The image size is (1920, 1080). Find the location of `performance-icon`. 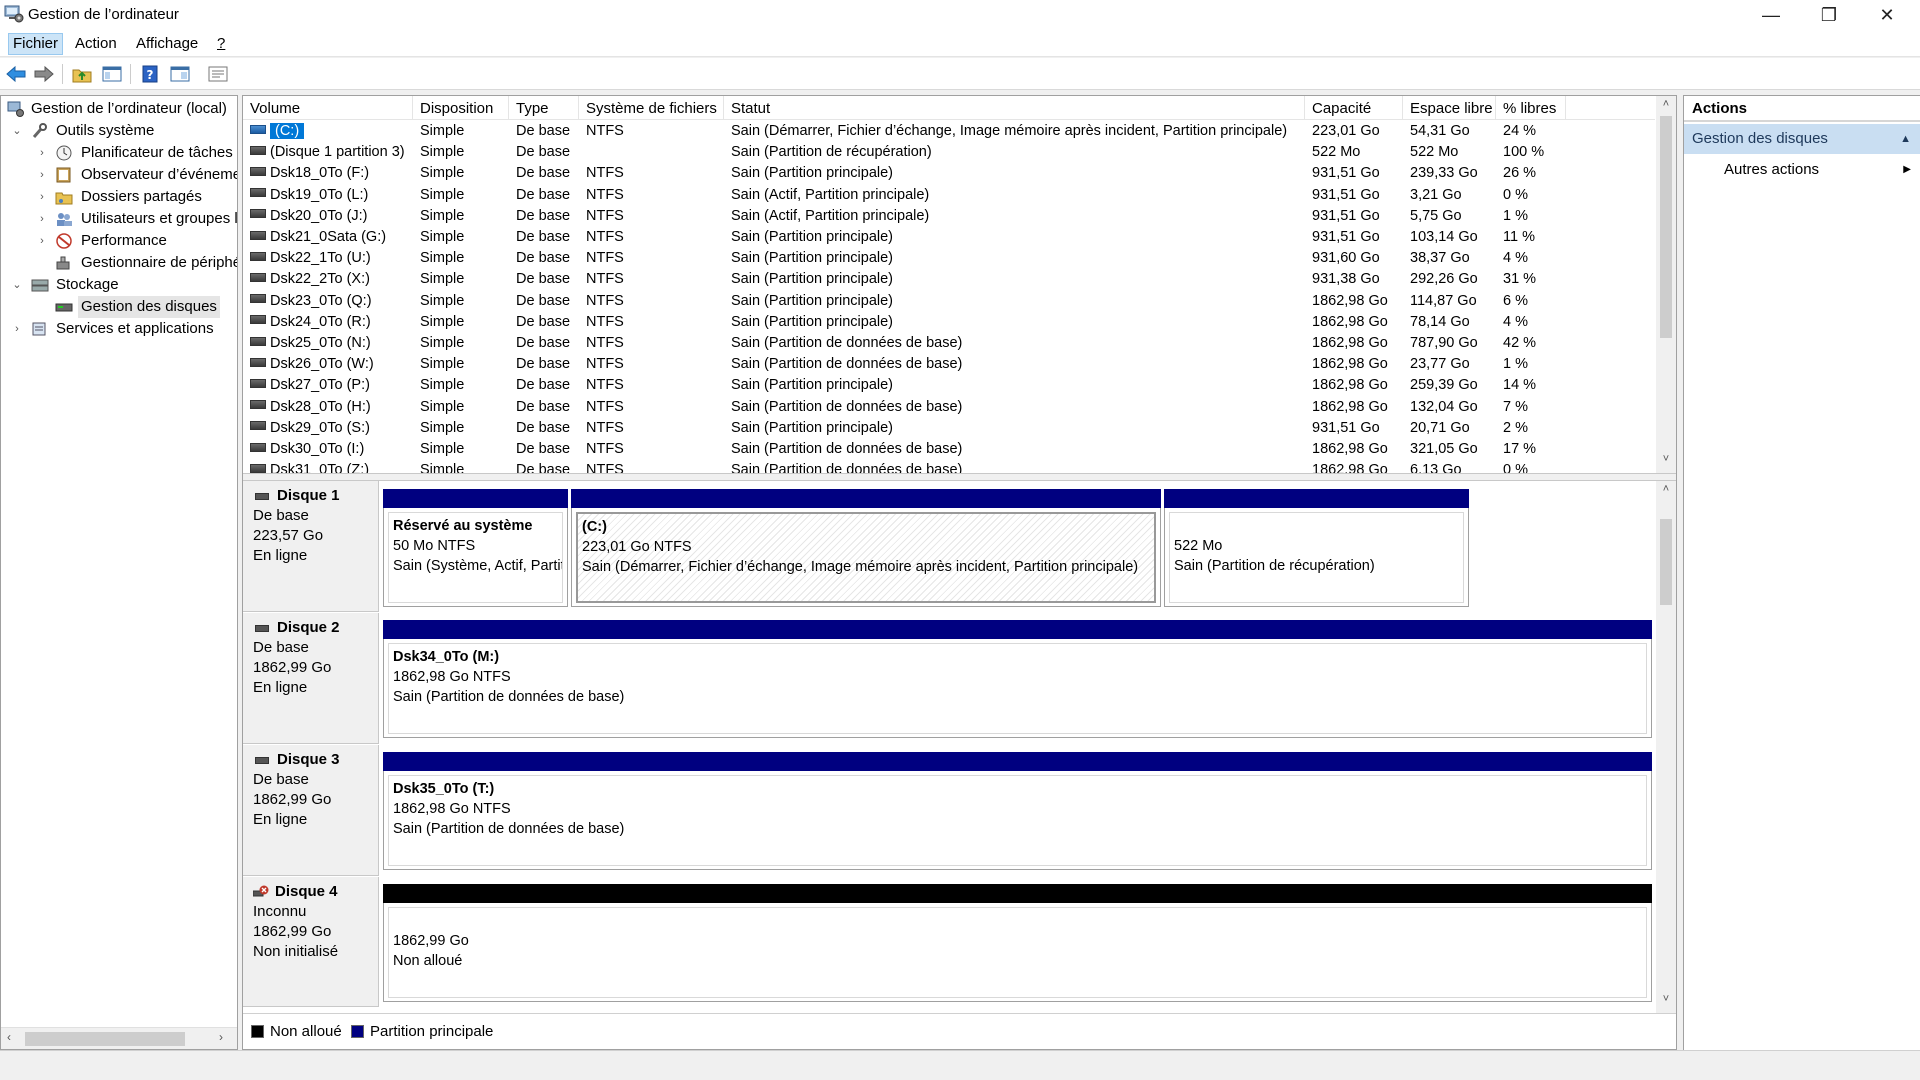

performance-icon is located at coordinates (64, 241).